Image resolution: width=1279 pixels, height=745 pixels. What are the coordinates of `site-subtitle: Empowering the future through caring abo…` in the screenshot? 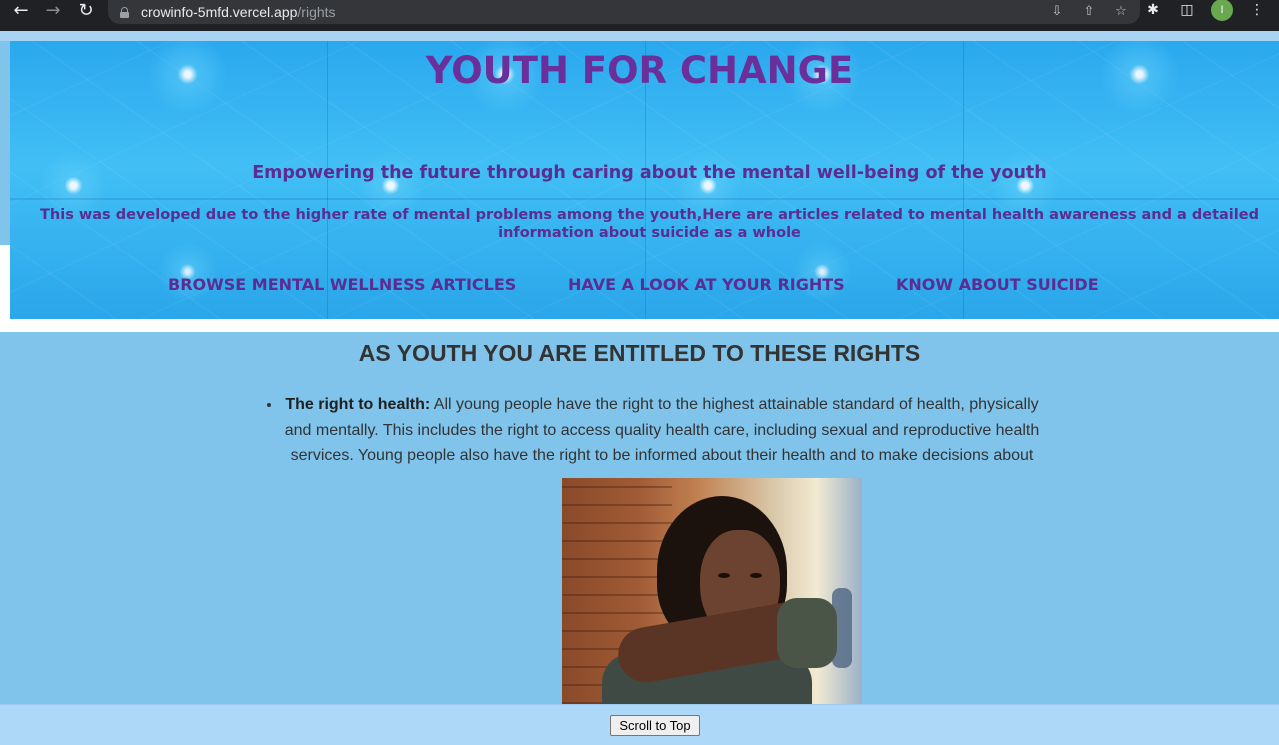 It's located at (649, 173).